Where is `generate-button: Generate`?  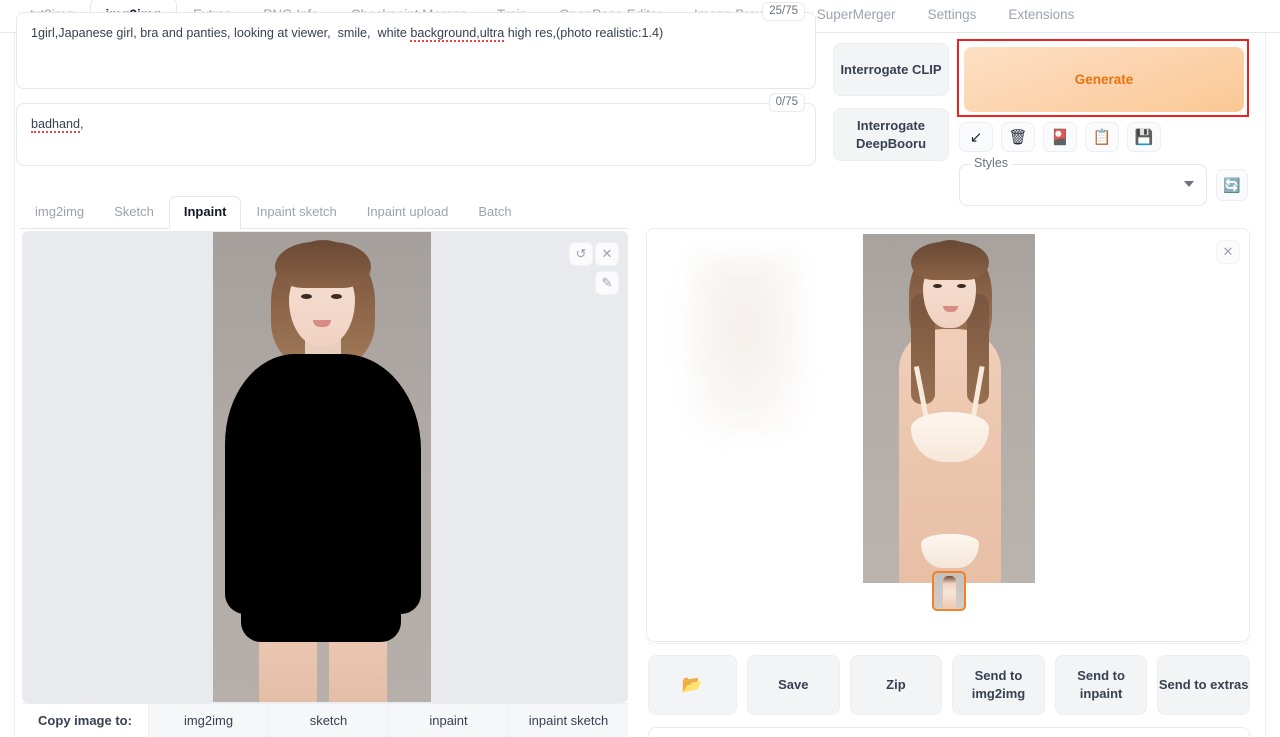 generate-button: Generate is located at coordinates (1104, 79).